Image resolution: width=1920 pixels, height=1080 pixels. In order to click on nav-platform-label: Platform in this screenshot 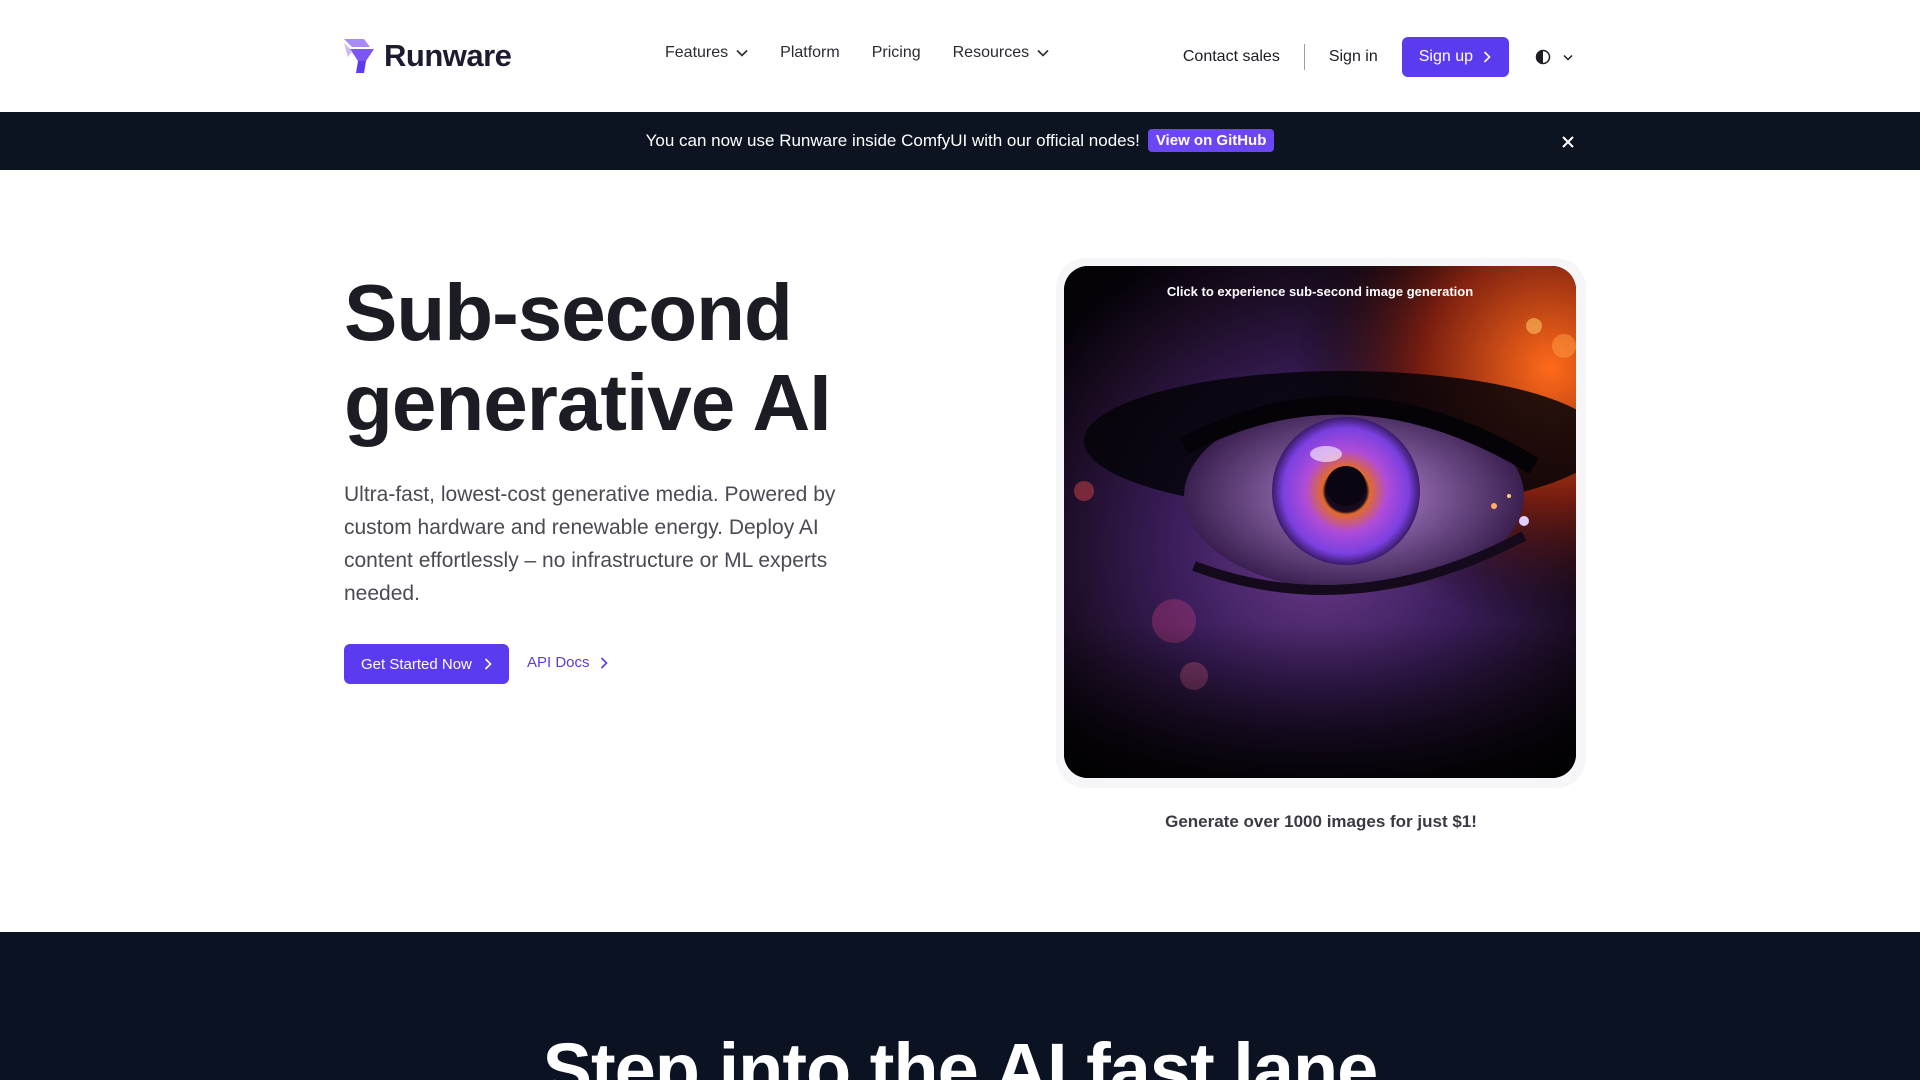, I will do `click(810, 52)`.